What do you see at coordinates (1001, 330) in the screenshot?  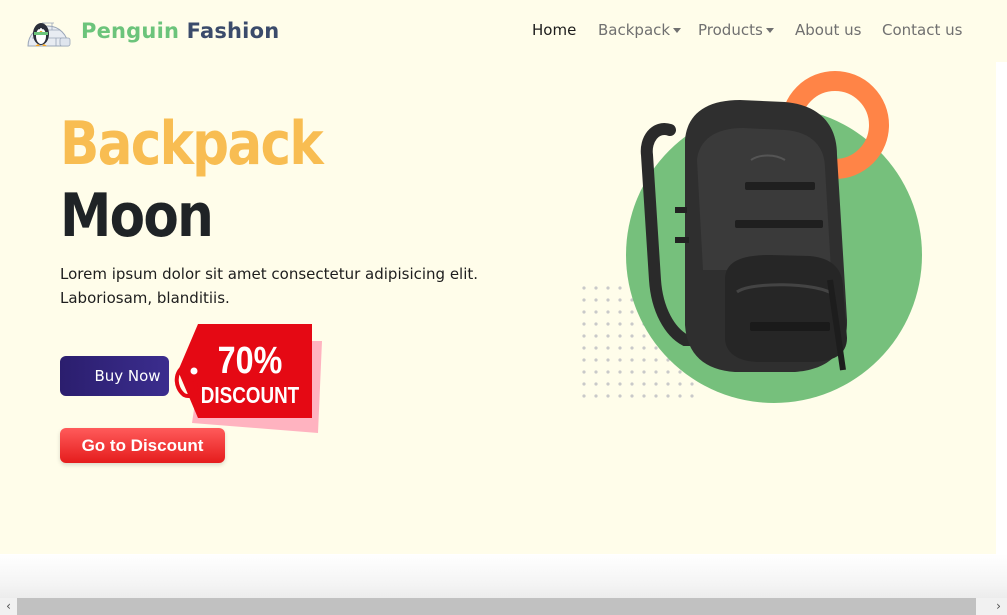 I see `page-right-edge` at bounding box center [1001, 330].